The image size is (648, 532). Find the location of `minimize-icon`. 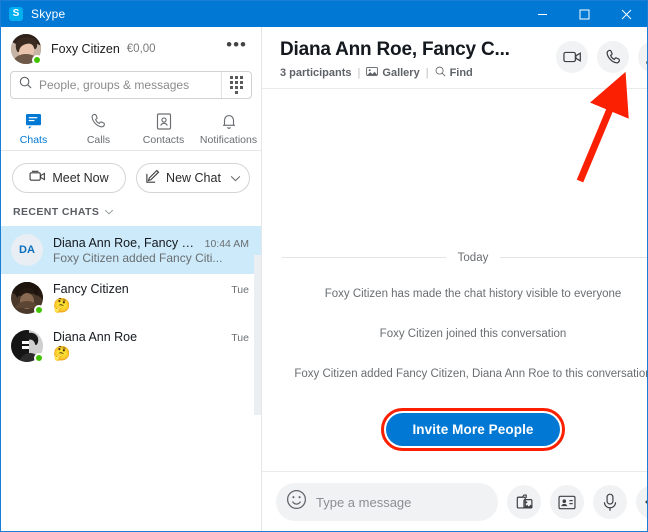

minimize-icon is located at coordinates (542, 14).